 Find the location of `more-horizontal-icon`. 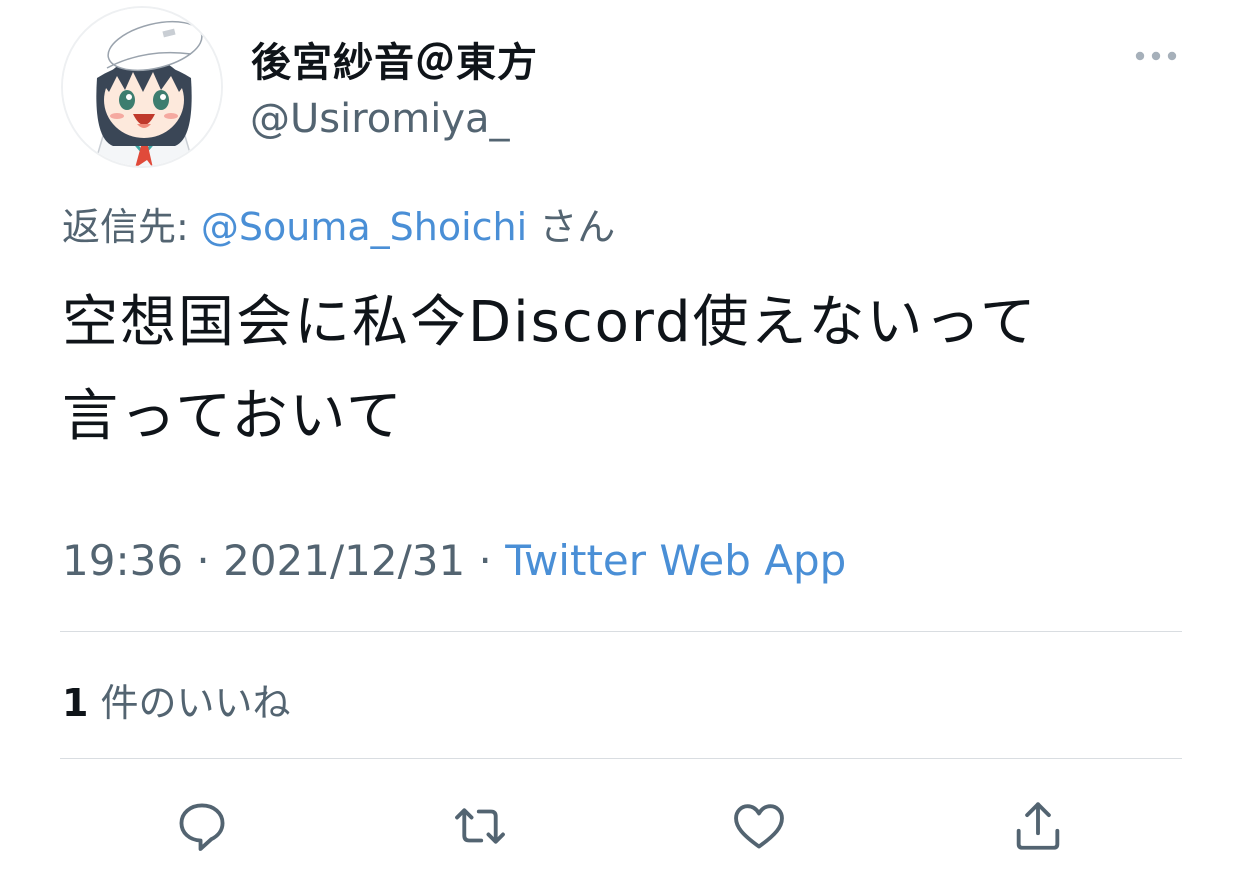

more-horizontal-icon is located at coordinates (1156, 56).